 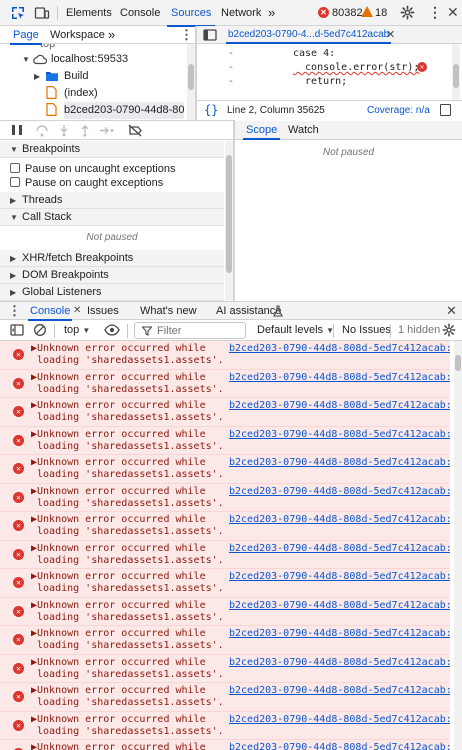 What do you see at coordinates (449, 330) in the screenshot?
I see `console-settings-gear-icon` at bounding box center [449, 330].